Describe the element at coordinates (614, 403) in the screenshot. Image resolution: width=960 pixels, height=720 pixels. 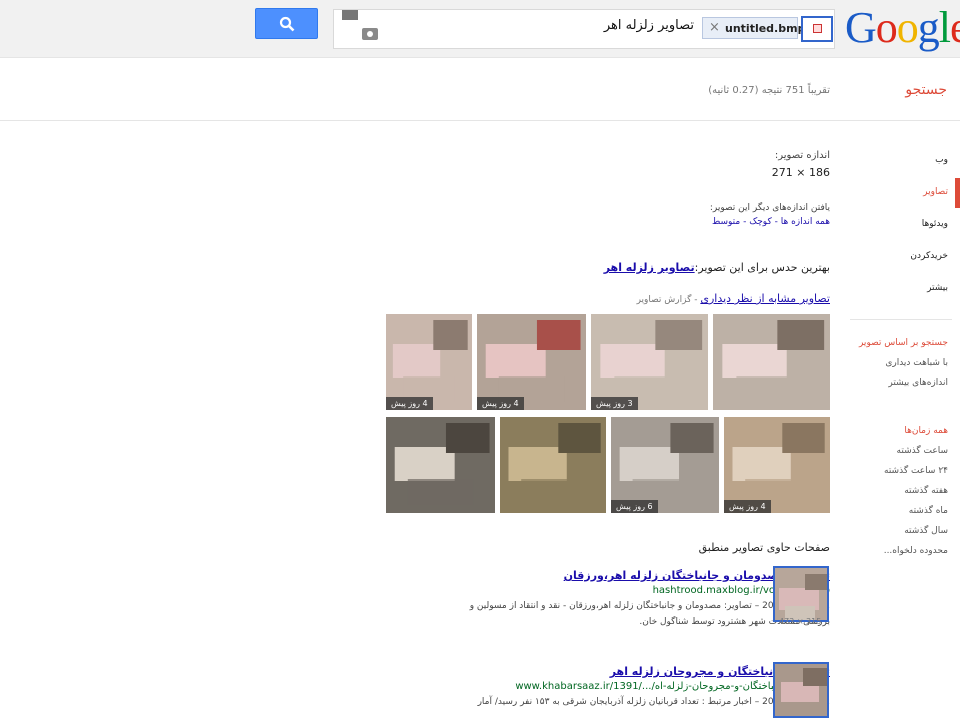
I see `thumbnail-age-caption: 3 روز پیش` at that location.